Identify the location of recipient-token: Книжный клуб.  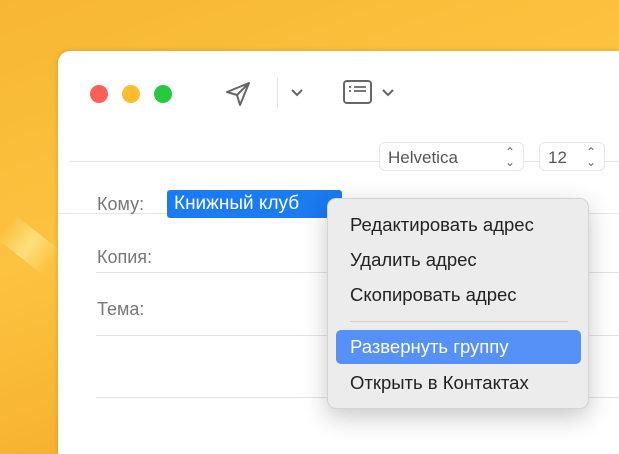
(254, 204).